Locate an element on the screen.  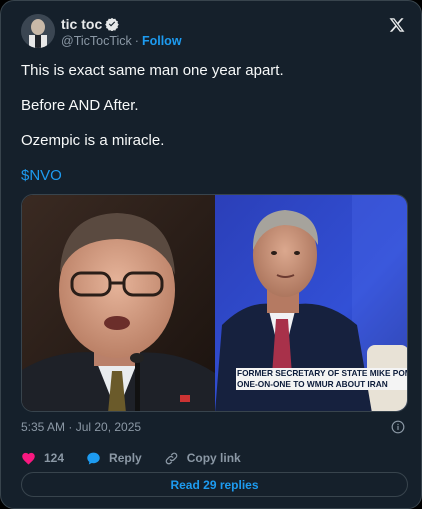
reply-label: Reply is located at coordinates (125, 458).